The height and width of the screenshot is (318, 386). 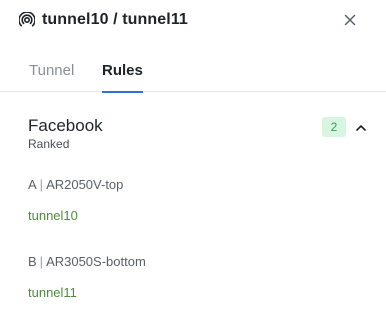 I want to click on tab-tunnel-label: Tunnel, so click(x=52, y=70).